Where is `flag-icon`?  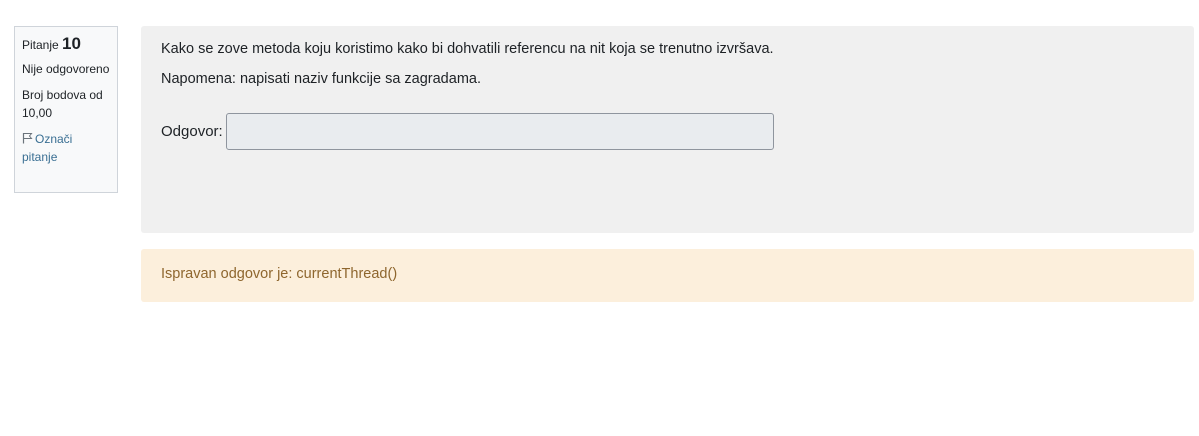
flag-icon is located at coordinates (27, 138).